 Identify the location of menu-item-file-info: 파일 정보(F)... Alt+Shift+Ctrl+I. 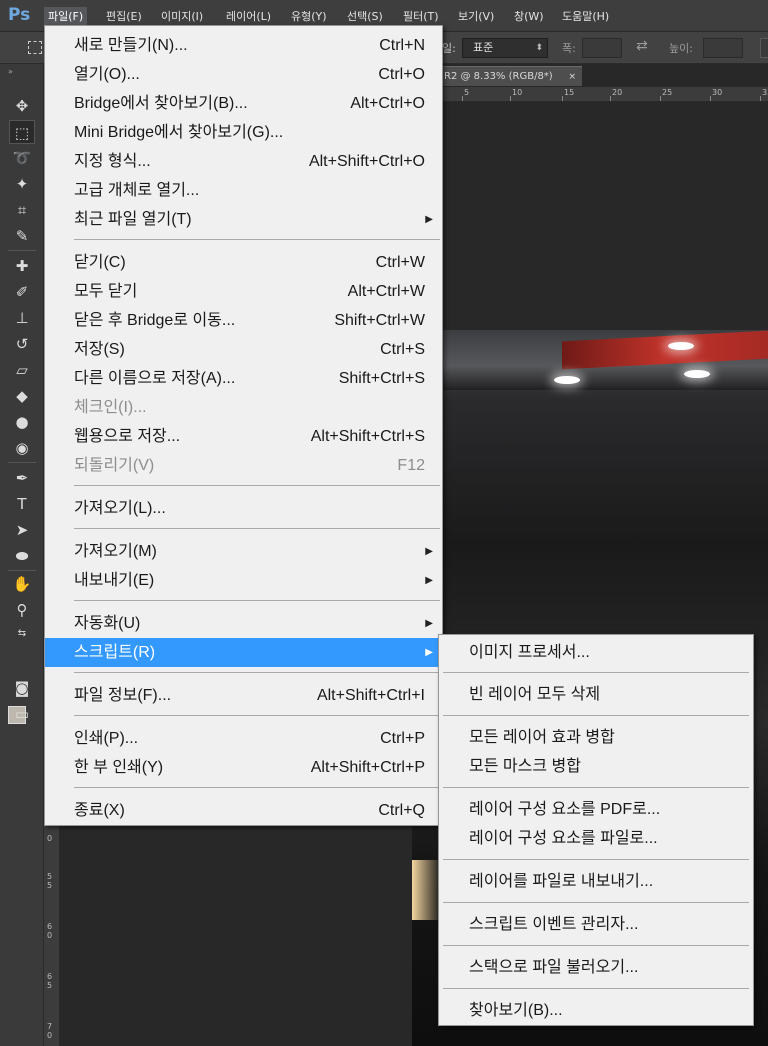
(243, 695).